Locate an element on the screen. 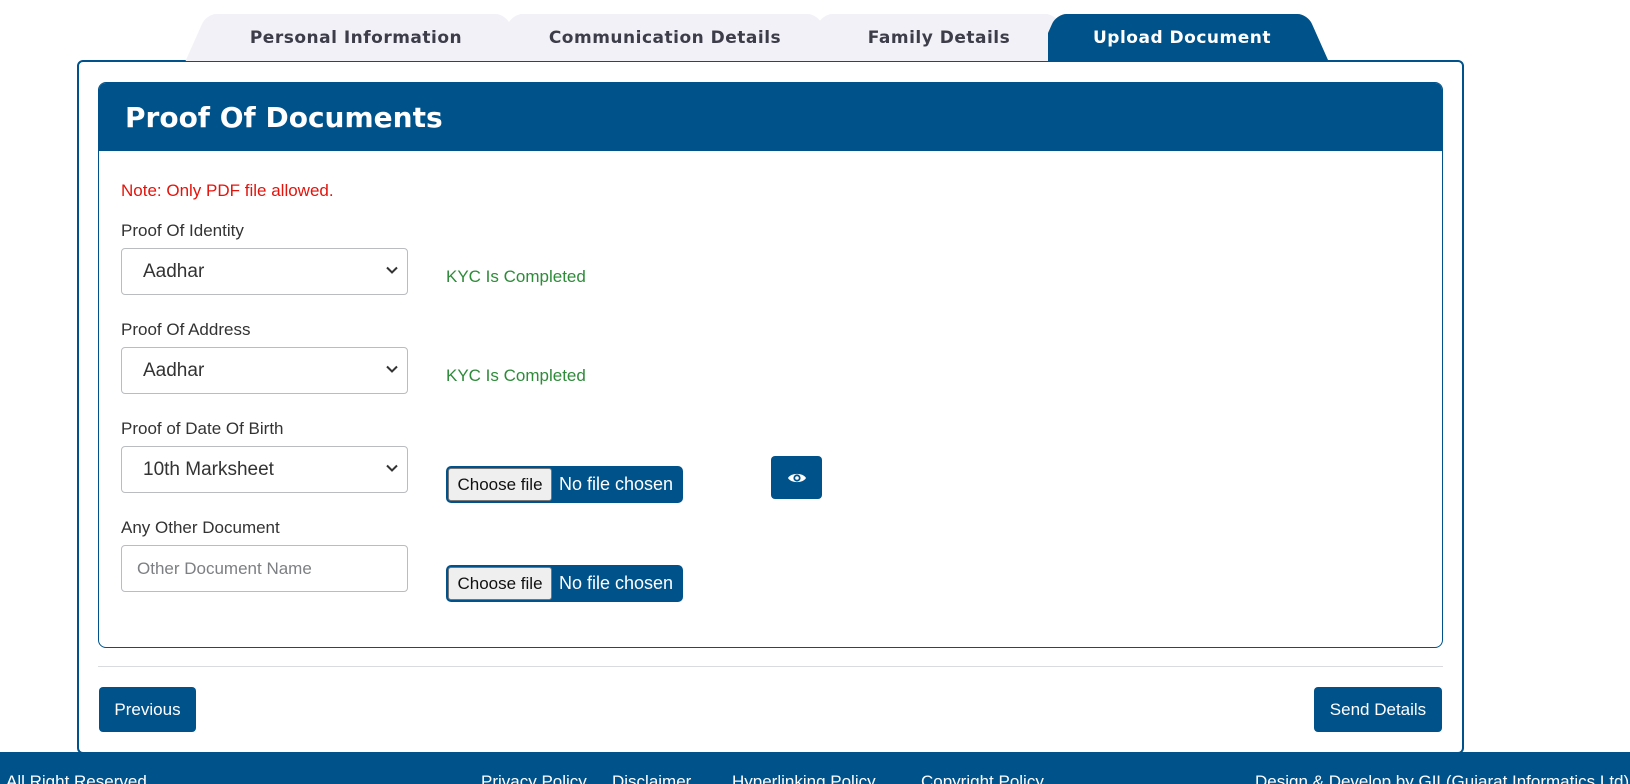  address-select: Aadhar is located at coordinates (264, 370).